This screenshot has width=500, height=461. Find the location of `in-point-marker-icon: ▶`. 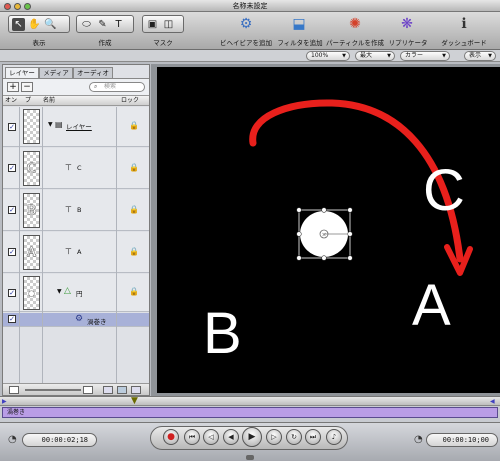

in-point-marker-icon: ▶ is located at coordinates (4, 401).